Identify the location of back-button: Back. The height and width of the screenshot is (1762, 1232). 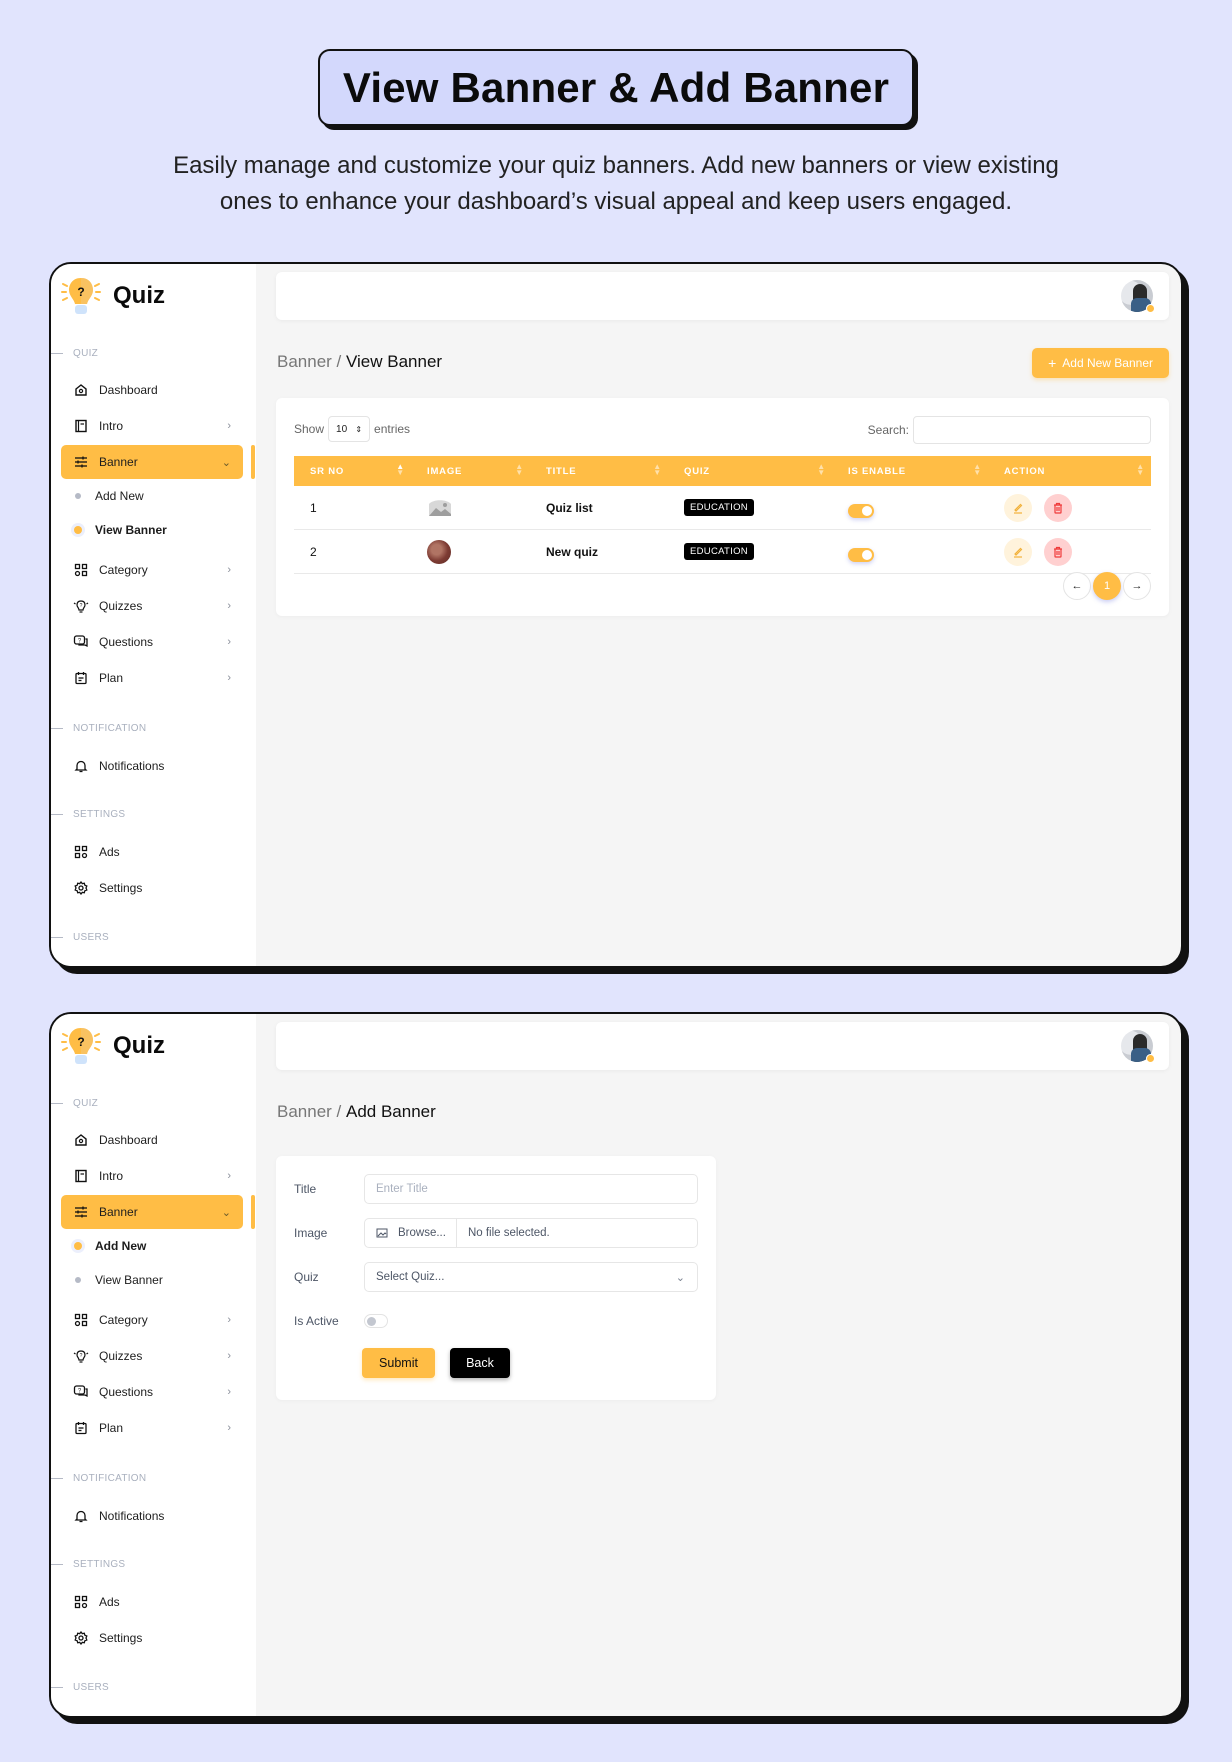
(480, 1363).